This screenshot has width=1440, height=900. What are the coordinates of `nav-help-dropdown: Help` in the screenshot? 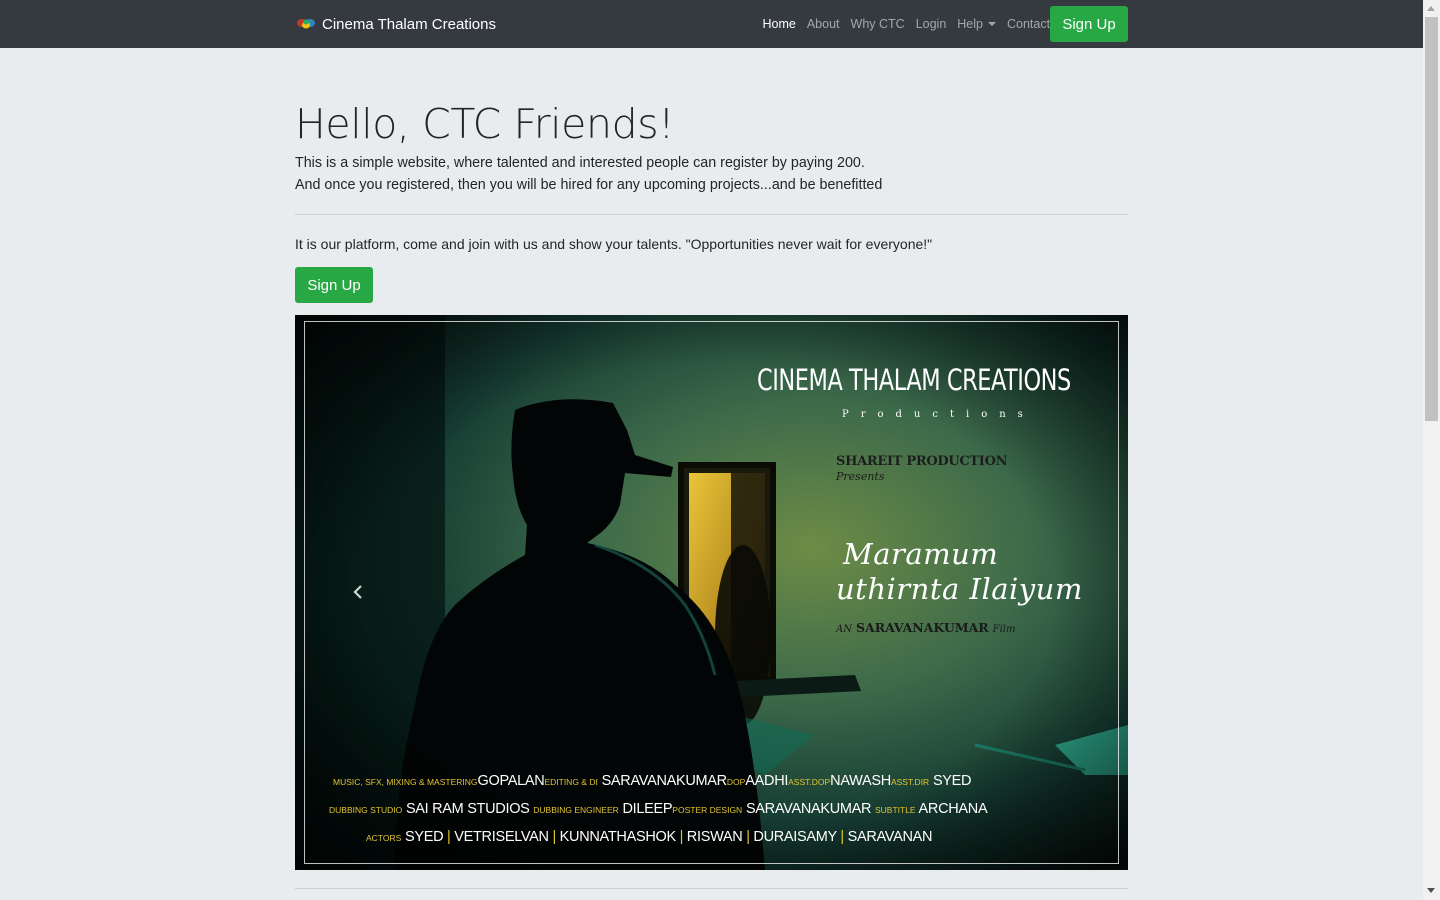 It's located at (977, 24).